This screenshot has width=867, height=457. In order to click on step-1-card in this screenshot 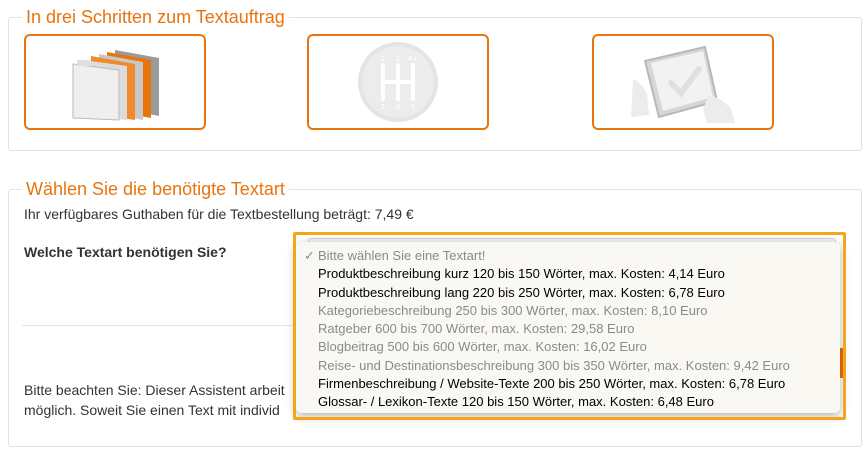, I will do `click(115, 82)`.